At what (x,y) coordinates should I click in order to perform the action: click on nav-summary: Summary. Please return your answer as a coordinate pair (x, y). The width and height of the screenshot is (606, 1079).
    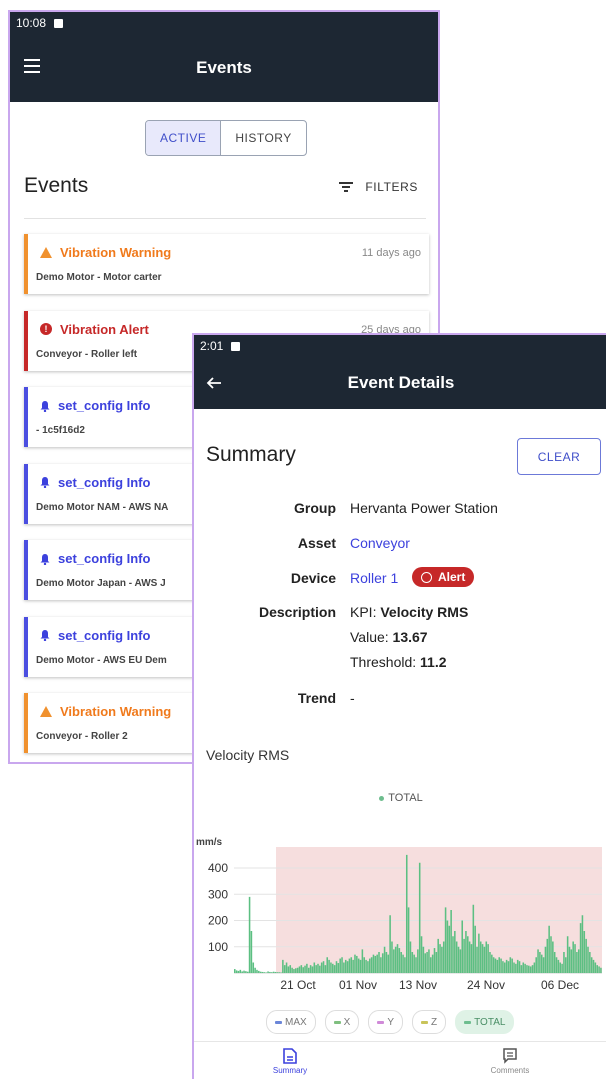
    Looking at the image, I should click on (290, 1061).